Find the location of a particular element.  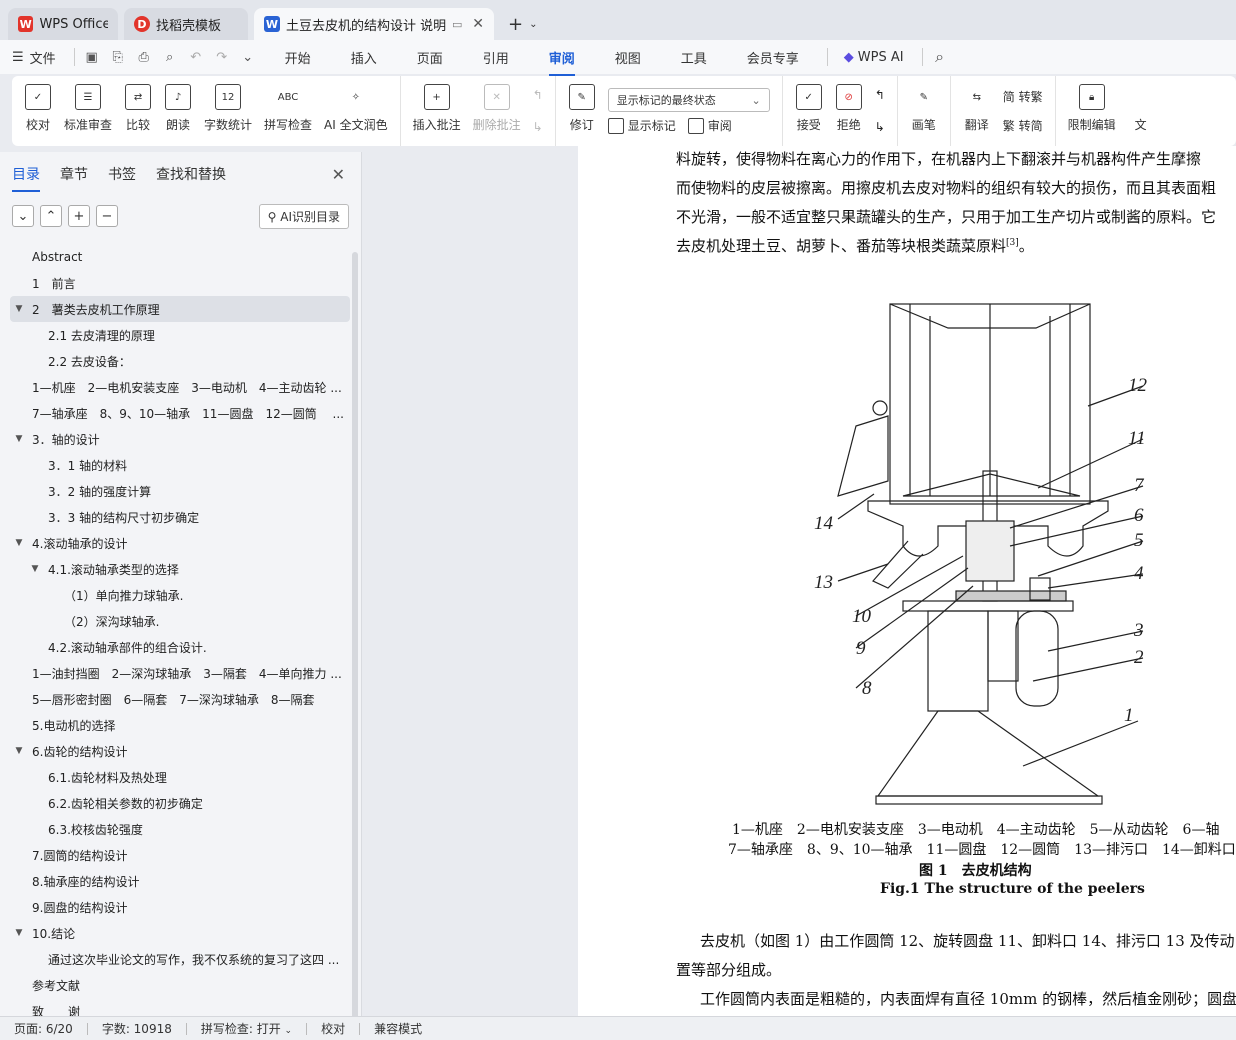

page-indicator: 页面: 6/20 is located at coordinates (43, 1028).